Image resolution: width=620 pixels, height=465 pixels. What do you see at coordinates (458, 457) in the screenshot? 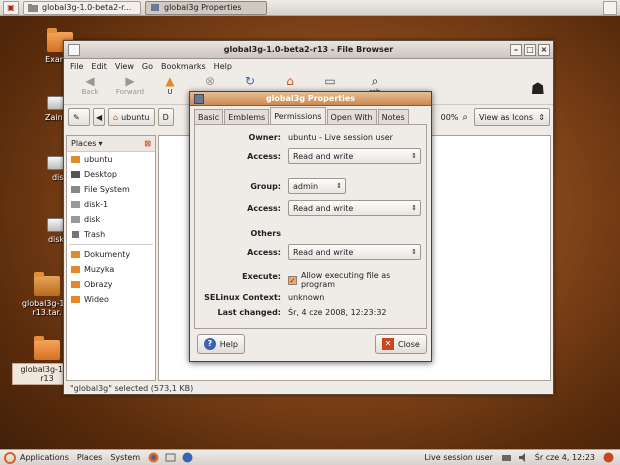
I see `user-switcher: Live session user` at bounding box center [458, 457].